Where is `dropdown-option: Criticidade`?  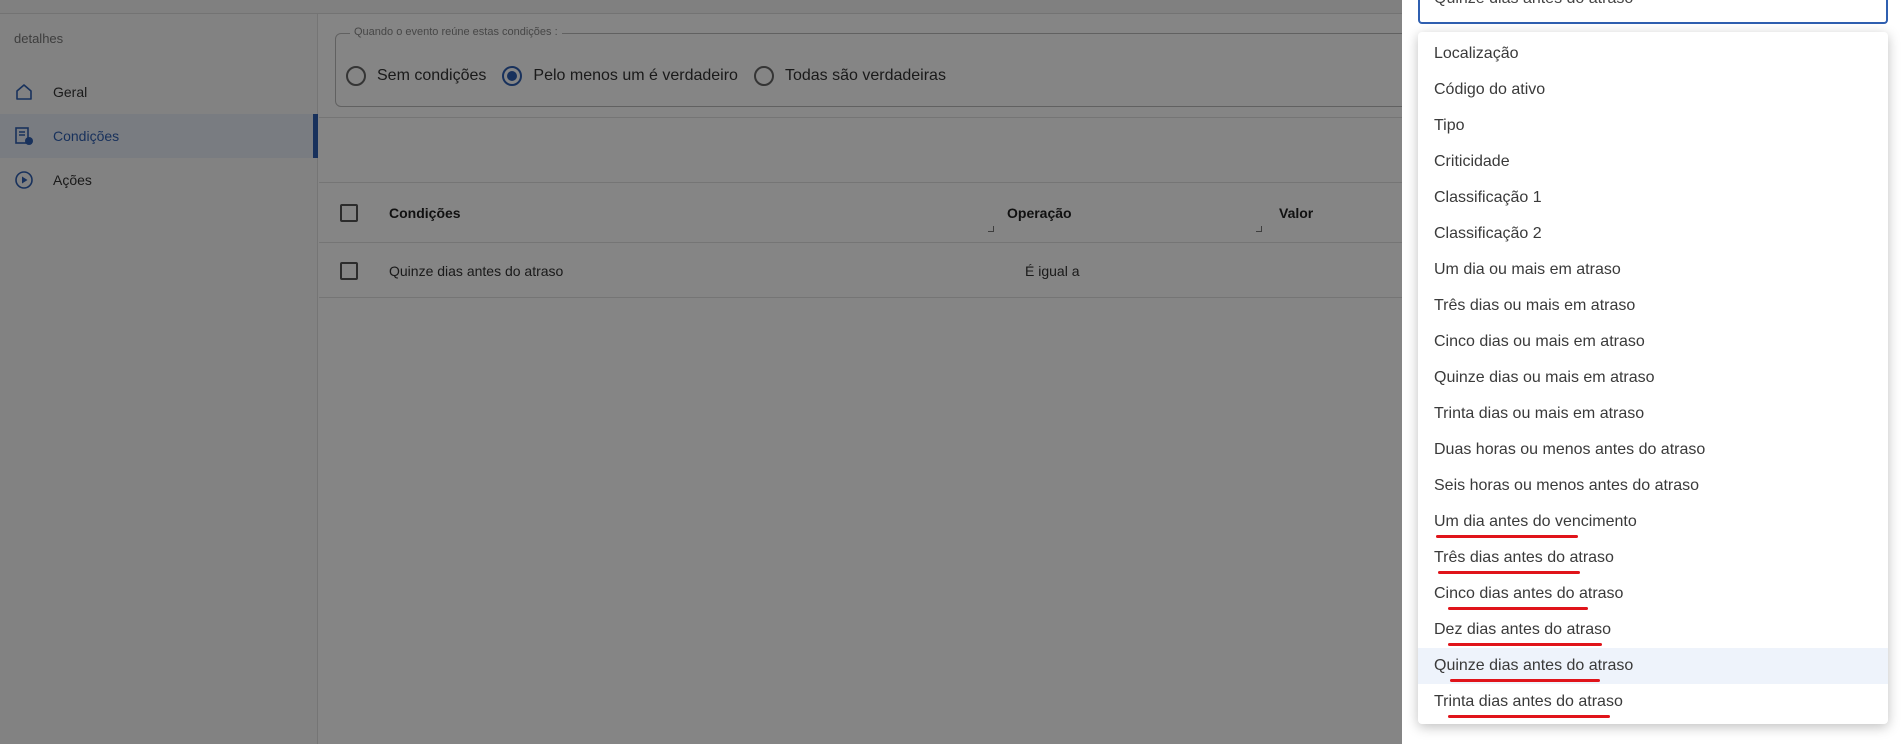
dropdown-option: Criticidade is located at coordinates (1653, 162).